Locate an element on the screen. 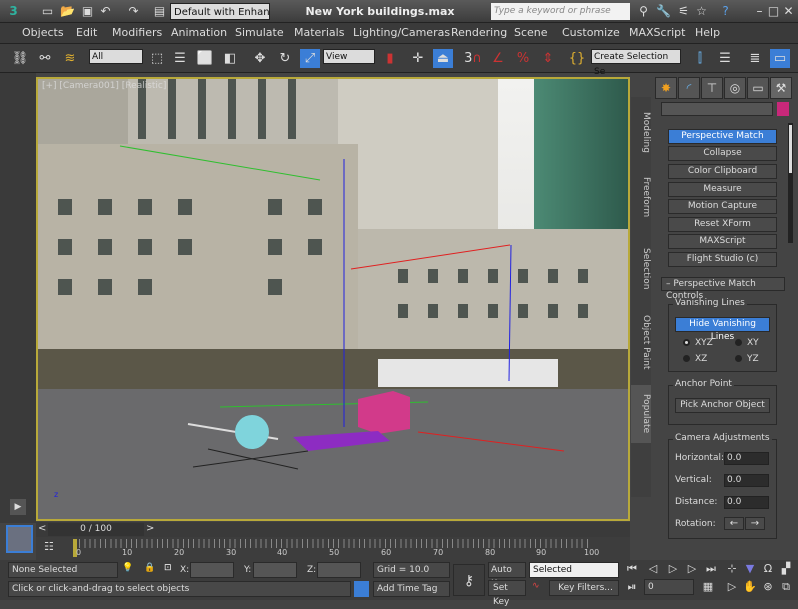 This screenshot has width=798, height=609. snaps-toggle-icon: 3∩ is located at coordinates (473, 58).